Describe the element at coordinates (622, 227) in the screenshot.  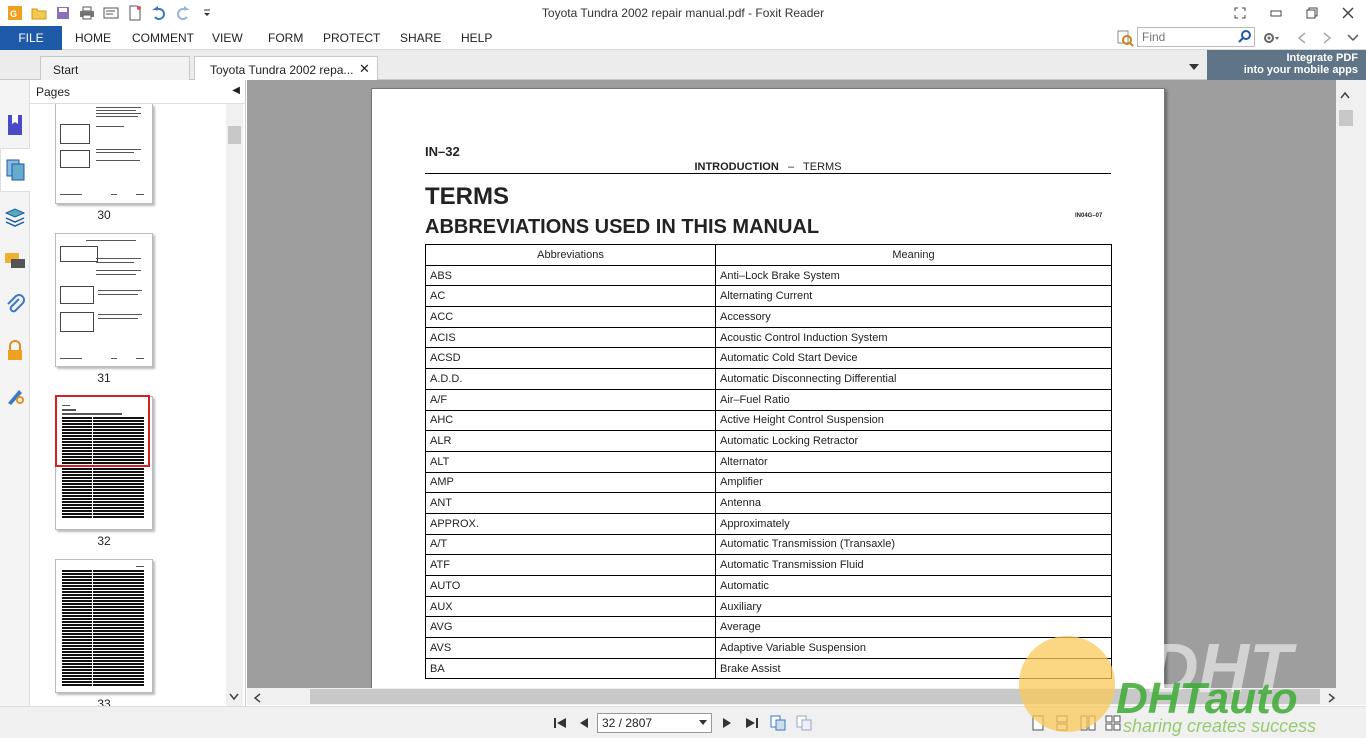
I see `page-subheading: ABBREVIATIONS USED IN THIS MANUAL` at that location.